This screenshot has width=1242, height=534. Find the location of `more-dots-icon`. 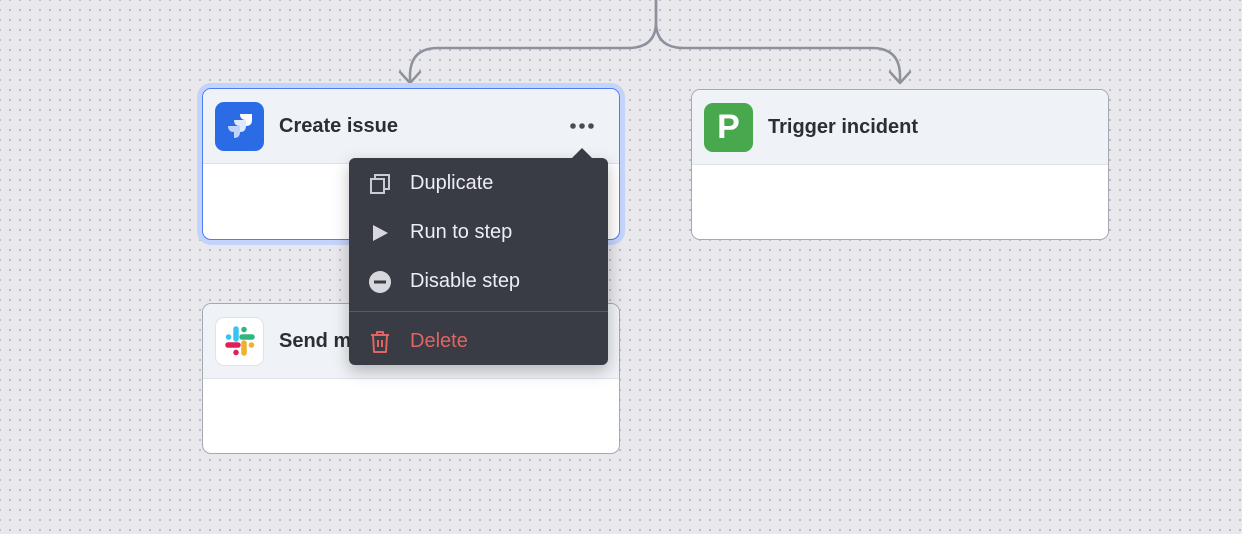

more-dots-icon is located at coordinates (582, 126).